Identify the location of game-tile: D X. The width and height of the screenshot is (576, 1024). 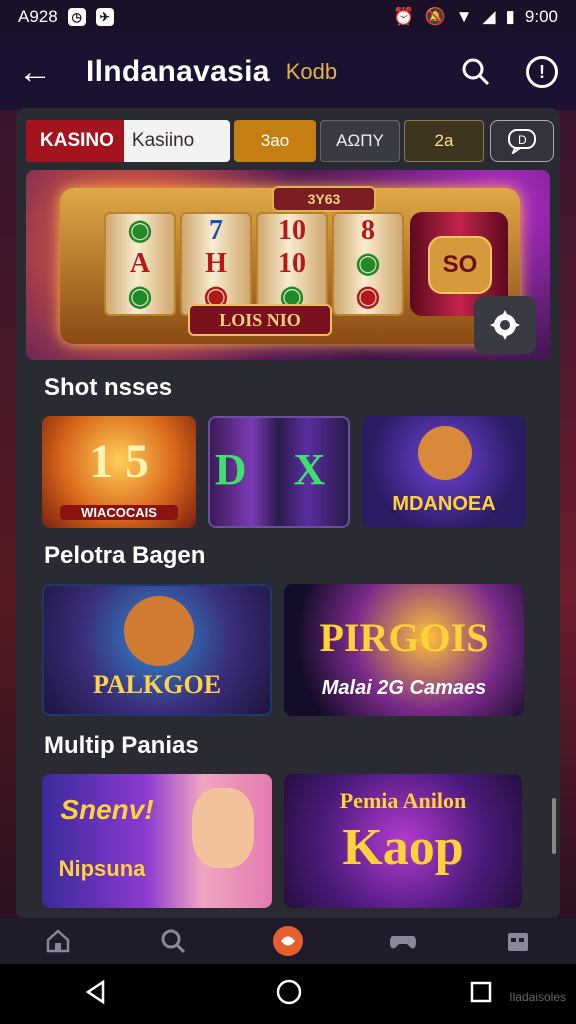
(279, 472).